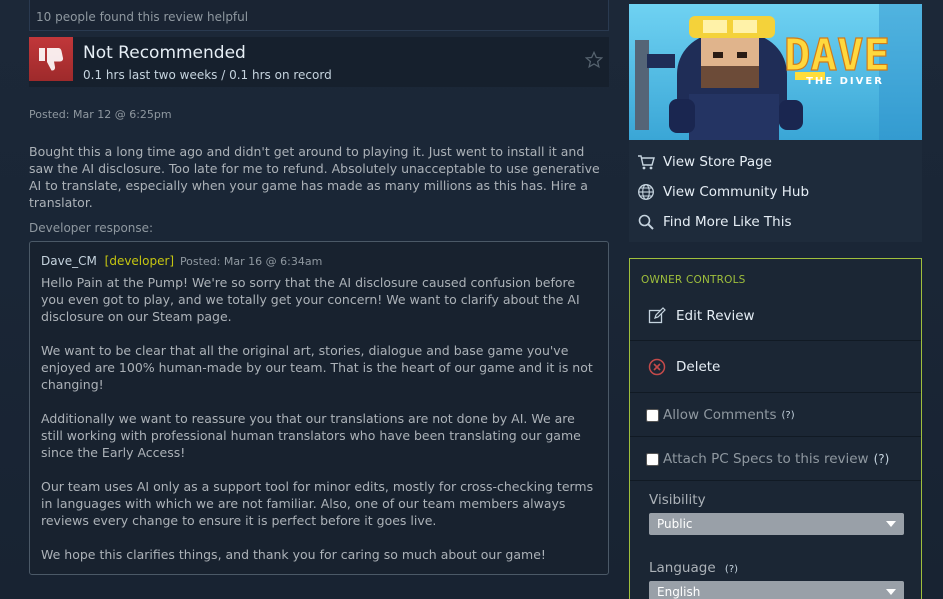 This screenshot has height=599, width=943. I want to click on thumbs-down-icon, so click(51, 59).